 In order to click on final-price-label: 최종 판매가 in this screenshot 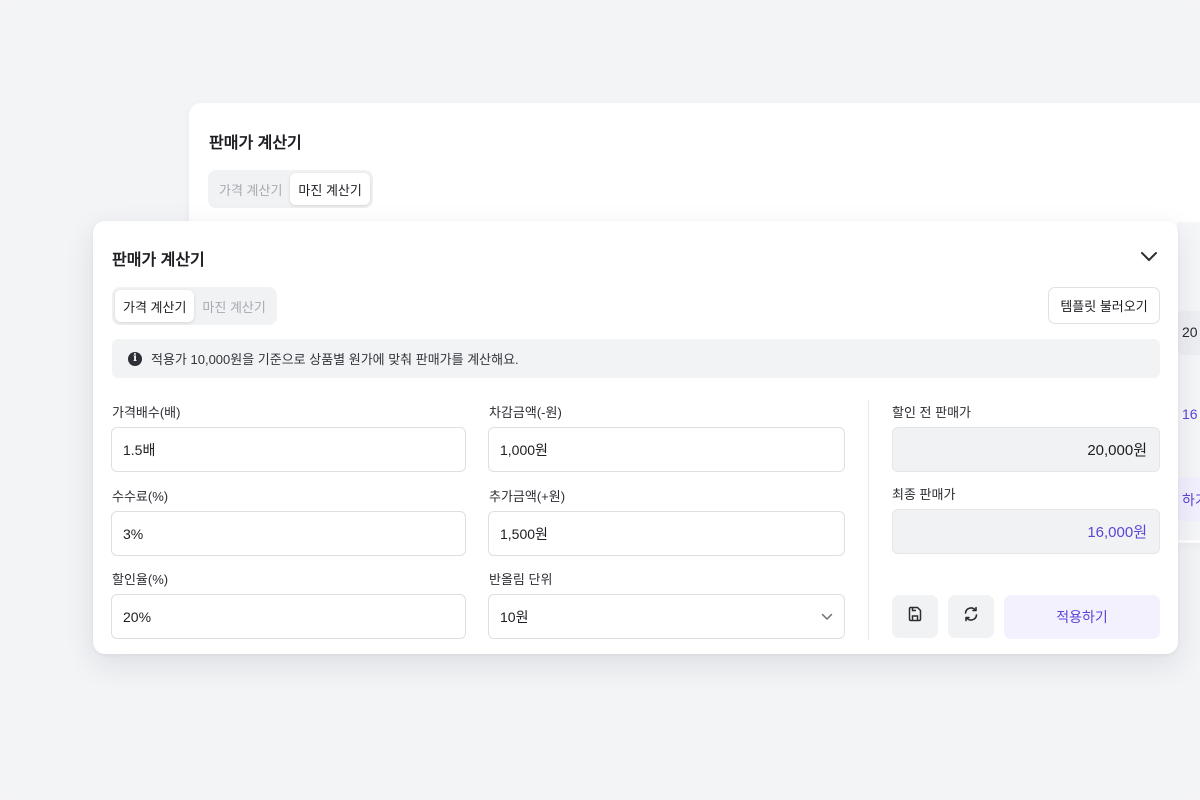, I will do `click(924, 494)`.